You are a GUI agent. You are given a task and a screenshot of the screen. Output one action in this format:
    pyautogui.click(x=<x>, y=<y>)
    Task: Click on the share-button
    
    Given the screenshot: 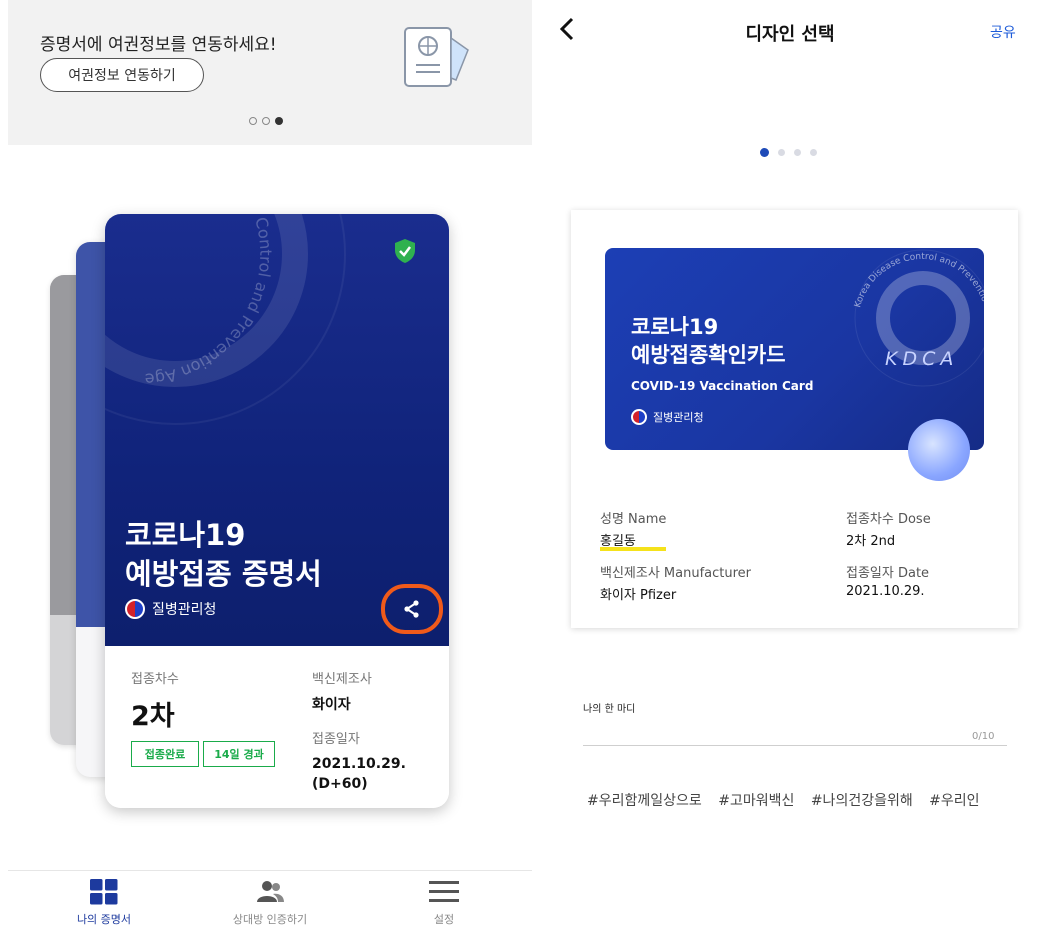 What is the action you would take?
    pyautogui.click(x=412, y=609)
    